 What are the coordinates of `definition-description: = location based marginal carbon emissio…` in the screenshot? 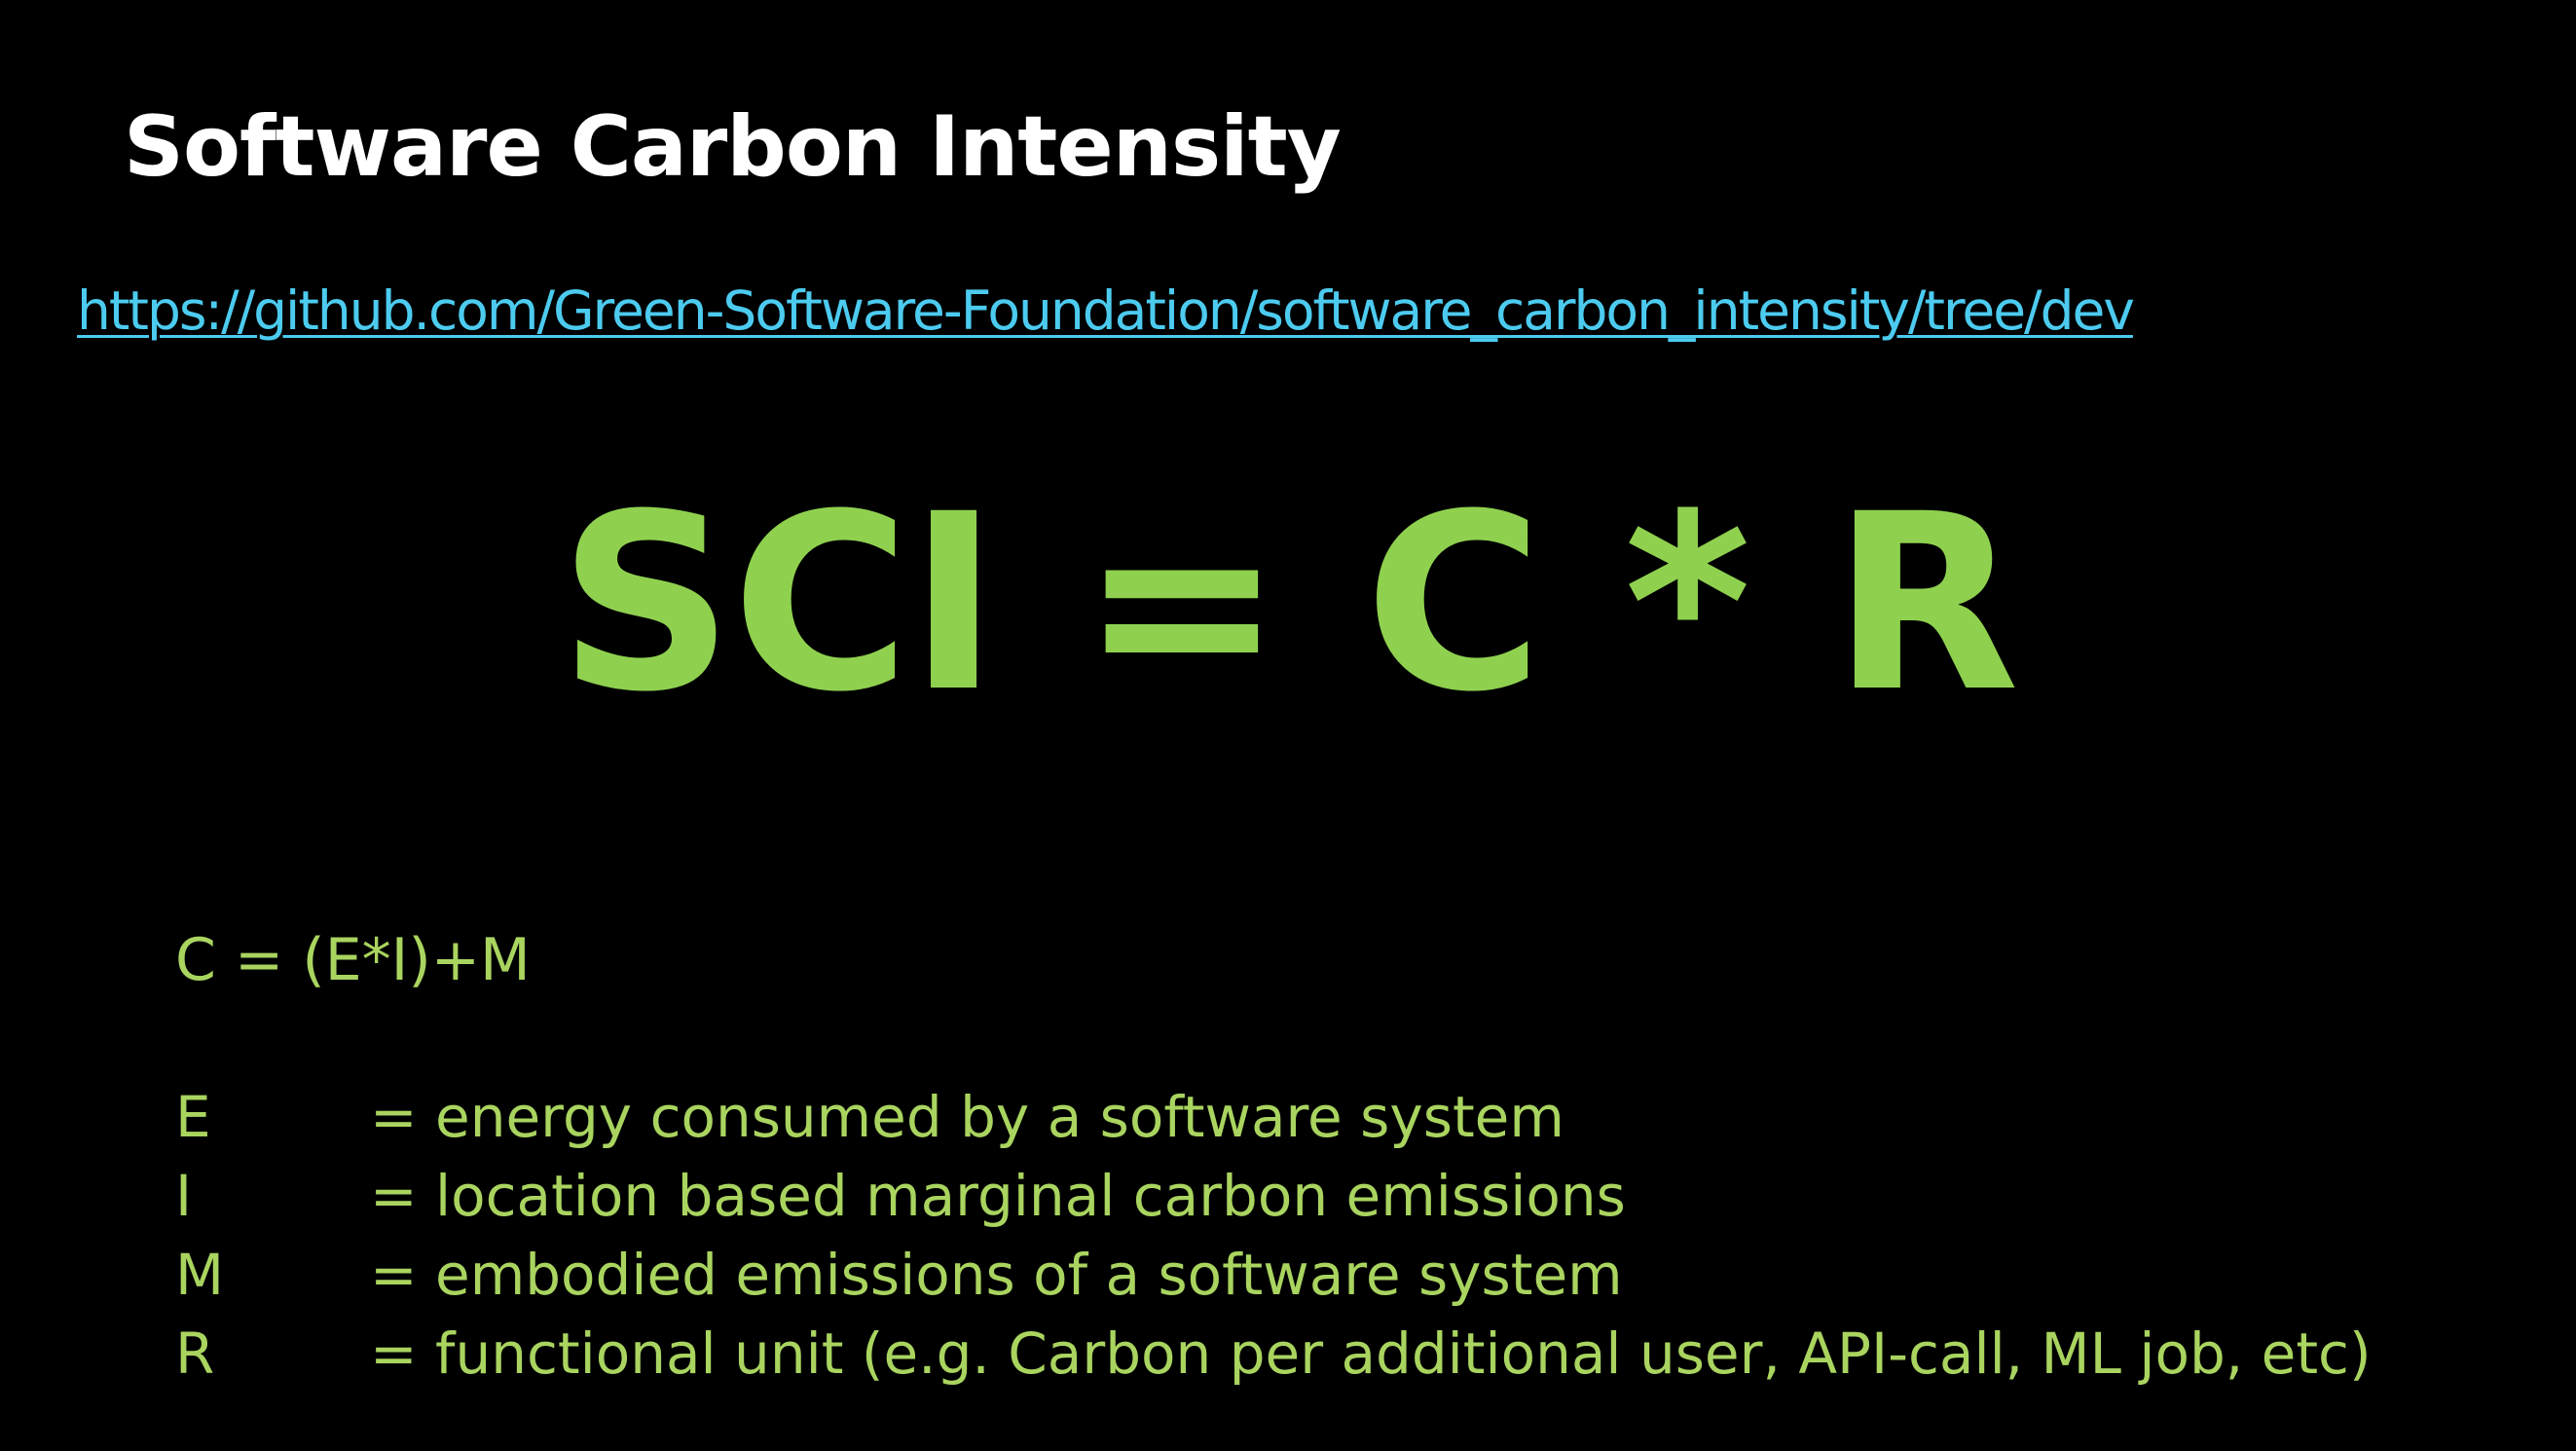 It's located at (998, 1196).